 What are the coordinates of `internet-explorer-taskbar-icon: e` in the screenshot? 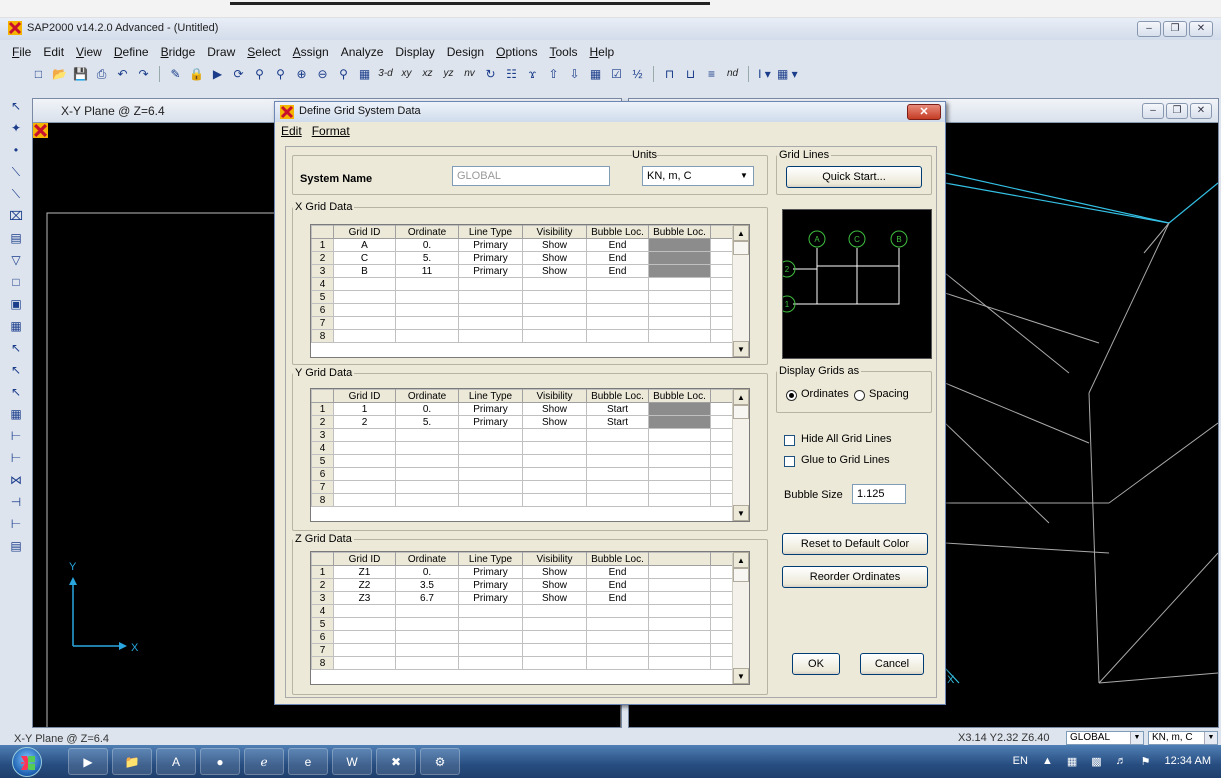 It's located at (308, 761).